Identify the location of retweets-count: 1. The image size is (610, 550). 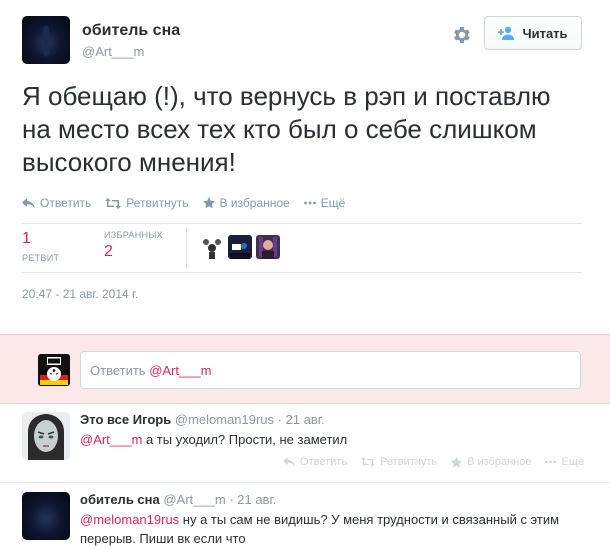
(26, 238).